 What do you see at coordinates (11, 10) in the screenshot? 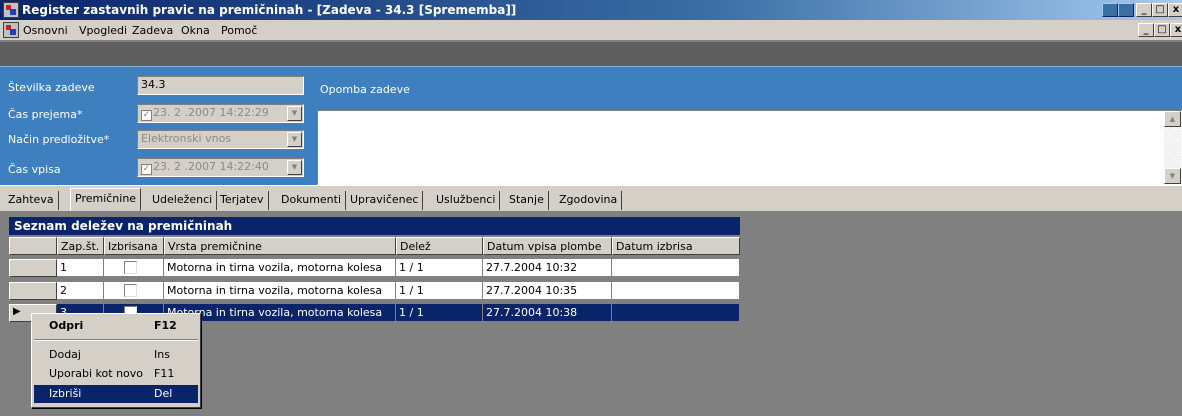
I see `app-icon` at bounding box center [11, 10].